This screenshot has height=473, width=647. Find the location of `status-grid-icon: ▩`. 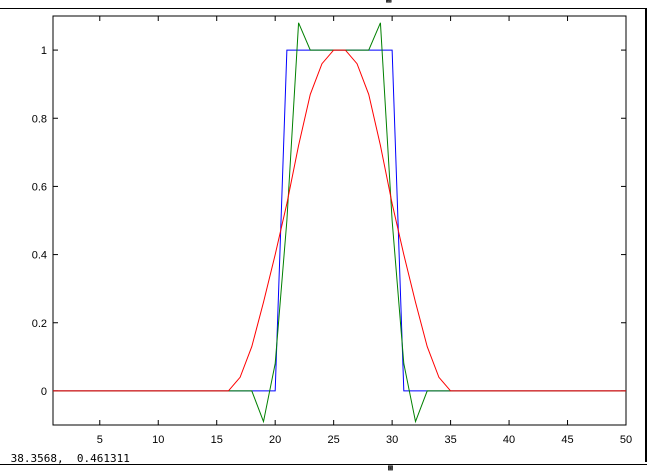

status-grid-icon: ▩ is located at coordinates (390, 468).